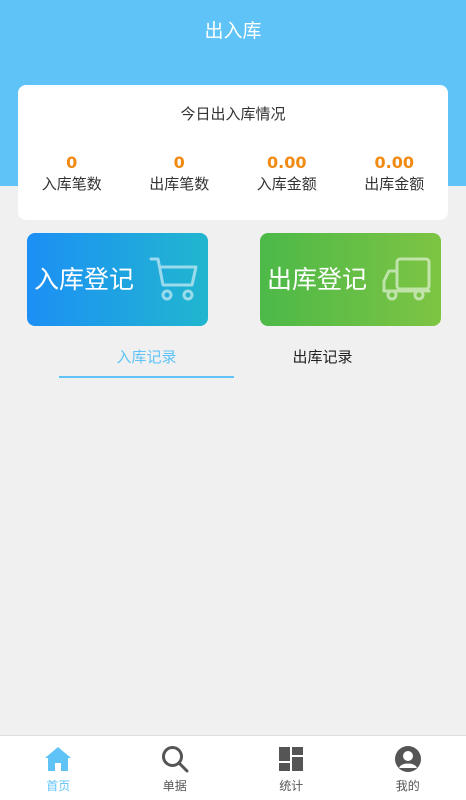 Image resolution: width=466 pixels, height=800 pixels. I want to click on search-icon, so click(175, 759).